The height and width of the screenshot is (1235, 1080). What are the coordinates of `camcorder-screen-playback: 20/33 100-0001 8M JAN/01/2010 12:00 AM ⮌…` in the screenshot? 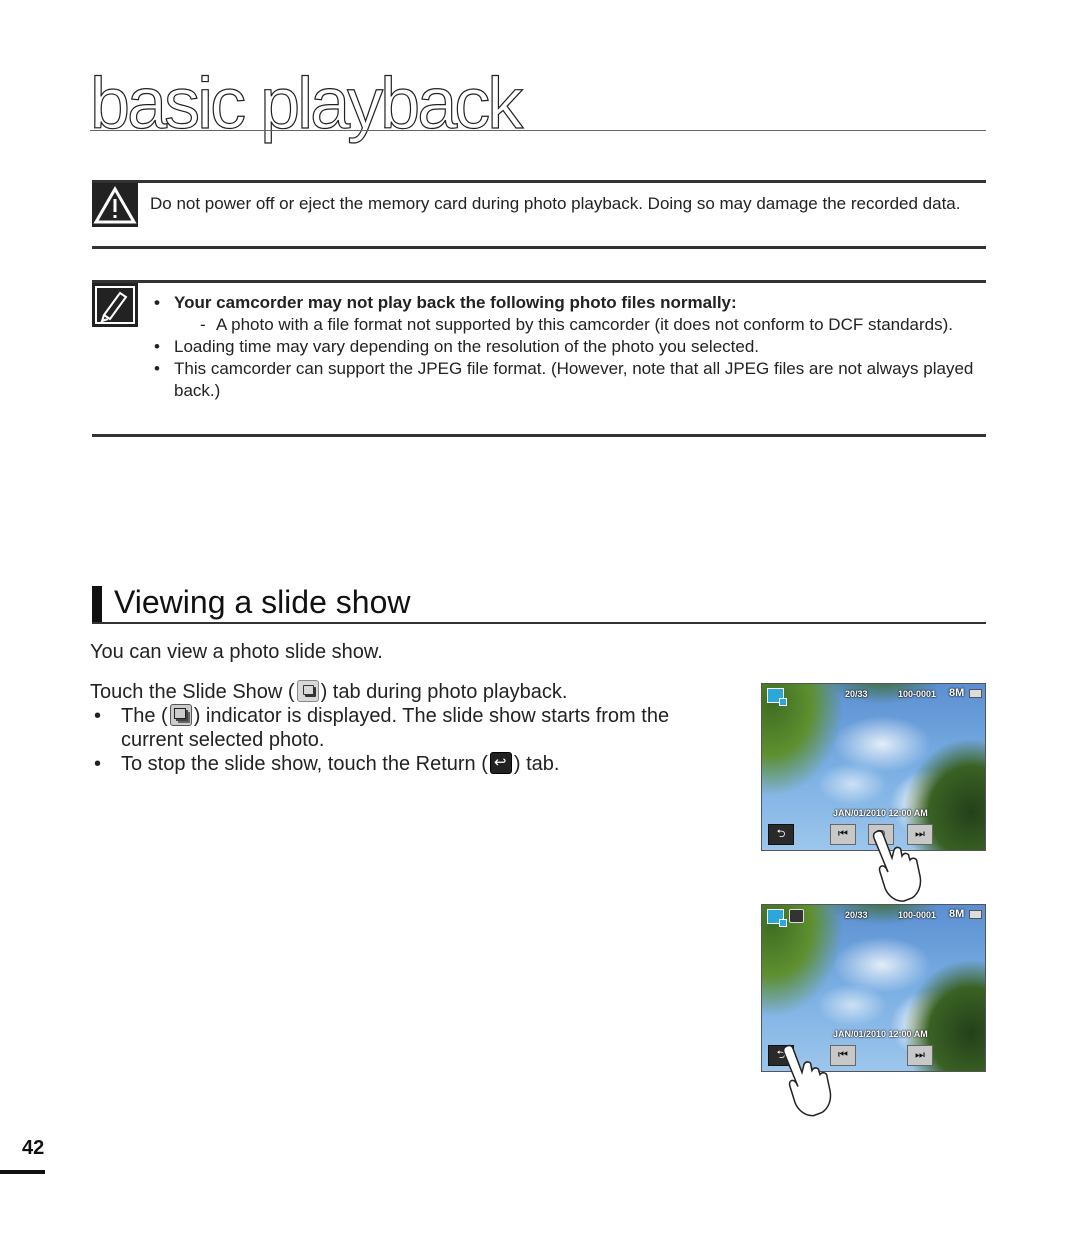 It's located at (873, 767).